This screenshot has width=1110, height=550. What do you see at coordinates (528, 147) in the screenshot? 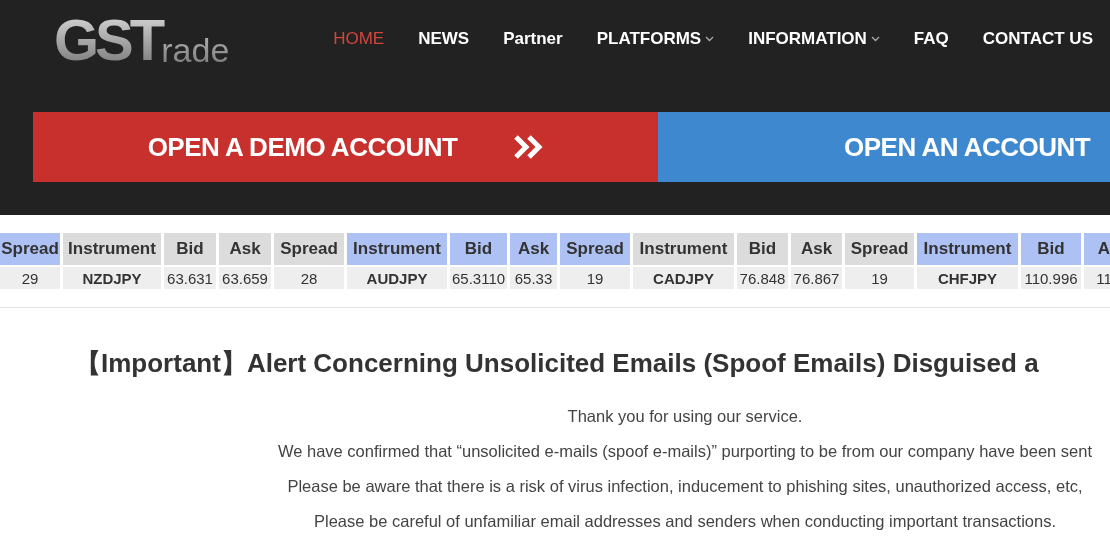
I see `double-chevron-right-icon` at bounding box center [528, 147].